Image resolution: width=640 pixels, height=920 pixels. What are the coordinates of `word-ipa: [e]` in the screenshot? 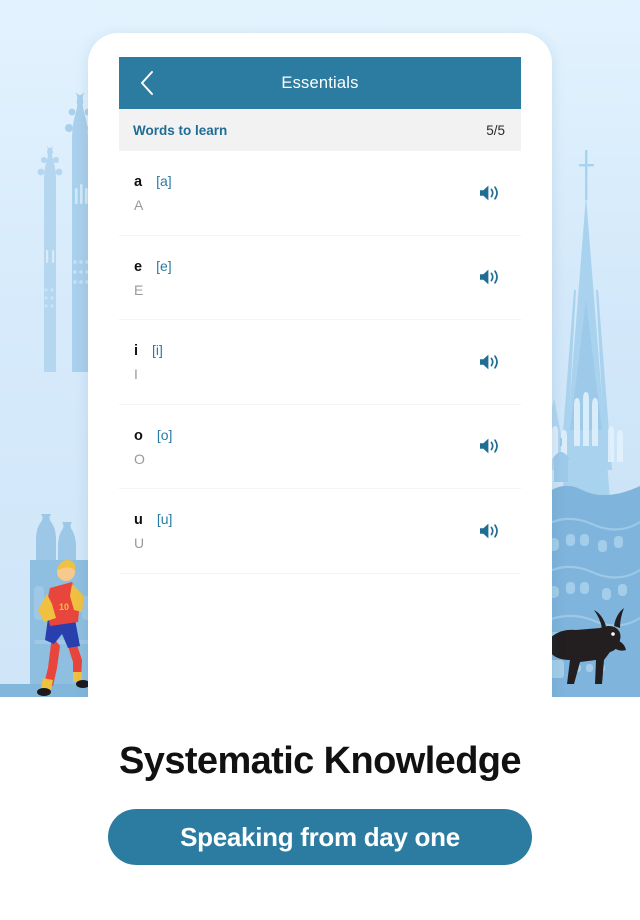 It's located at (164, 265).